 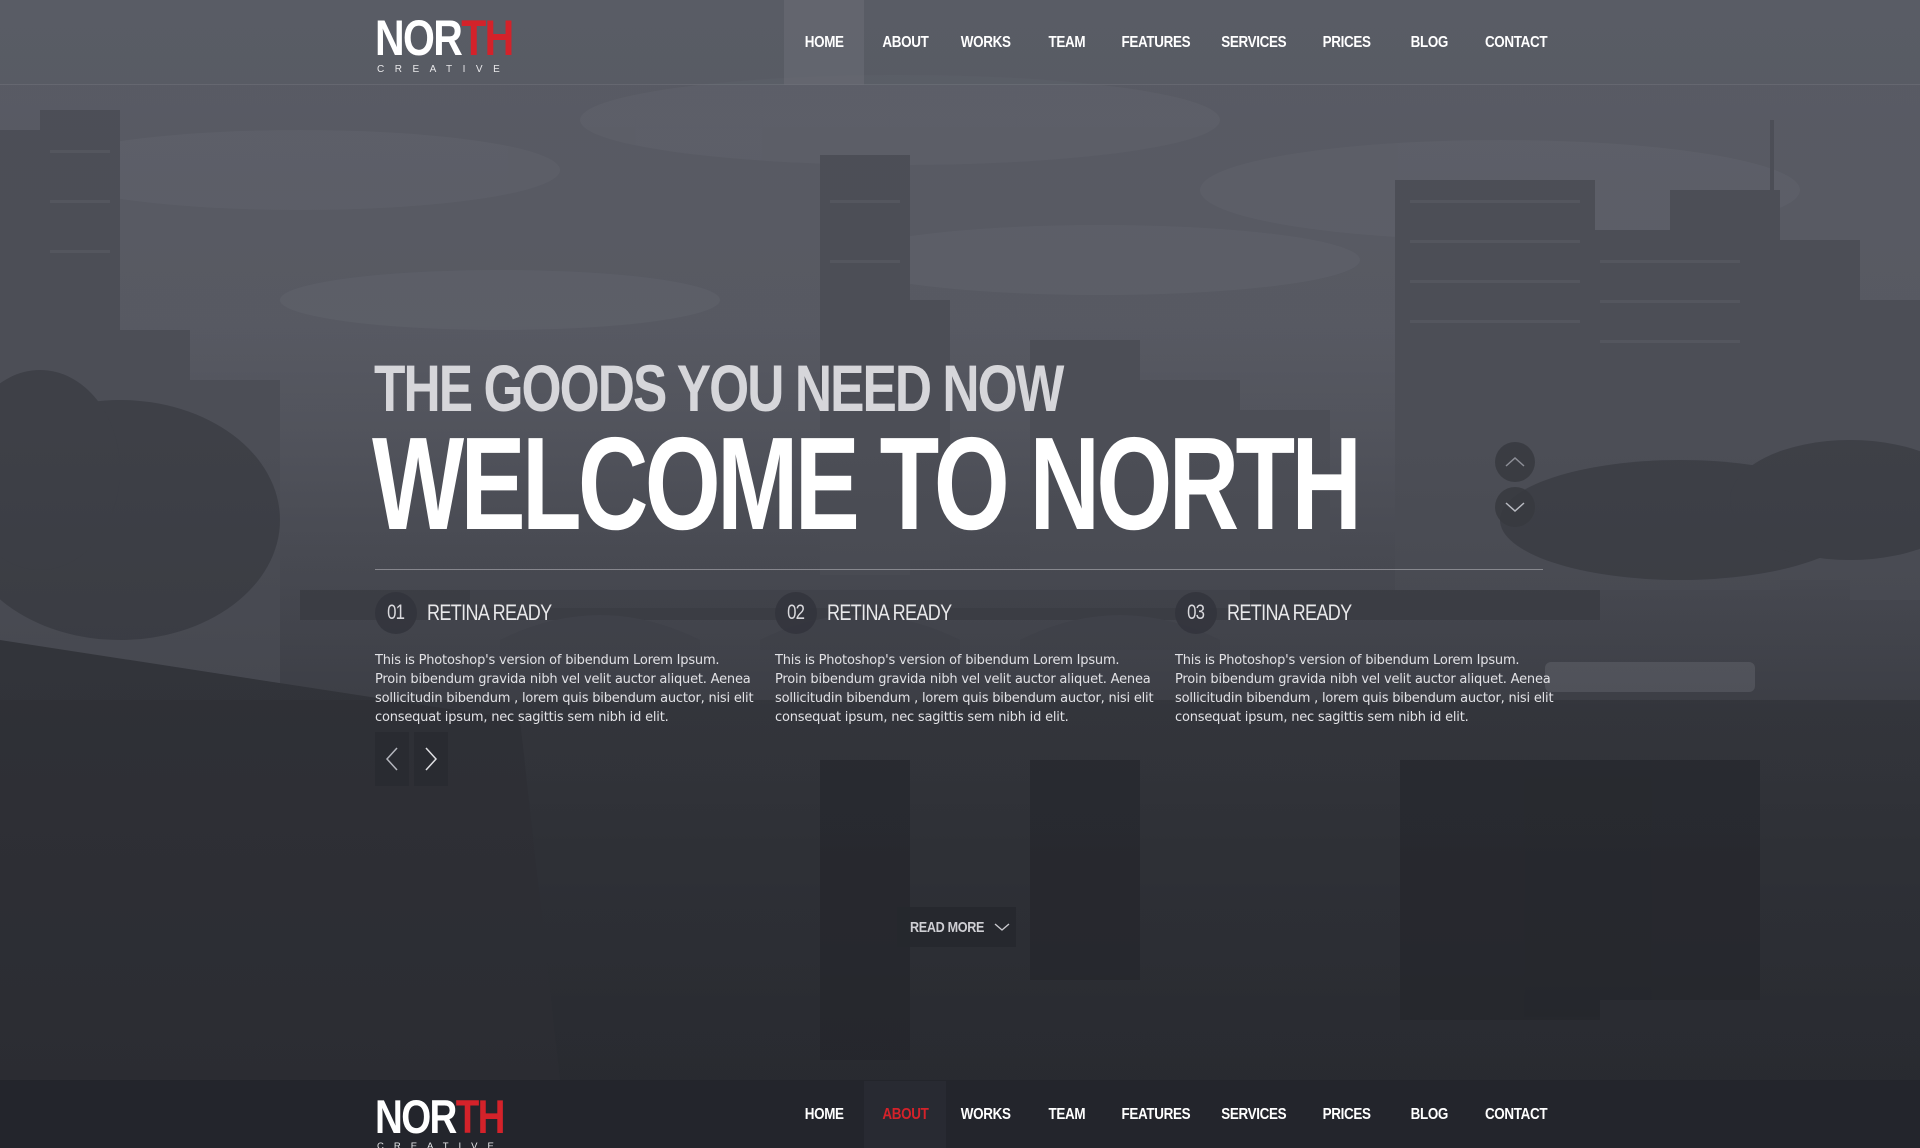 I want to click on feature-number: 02, so click(x=796, y=613).